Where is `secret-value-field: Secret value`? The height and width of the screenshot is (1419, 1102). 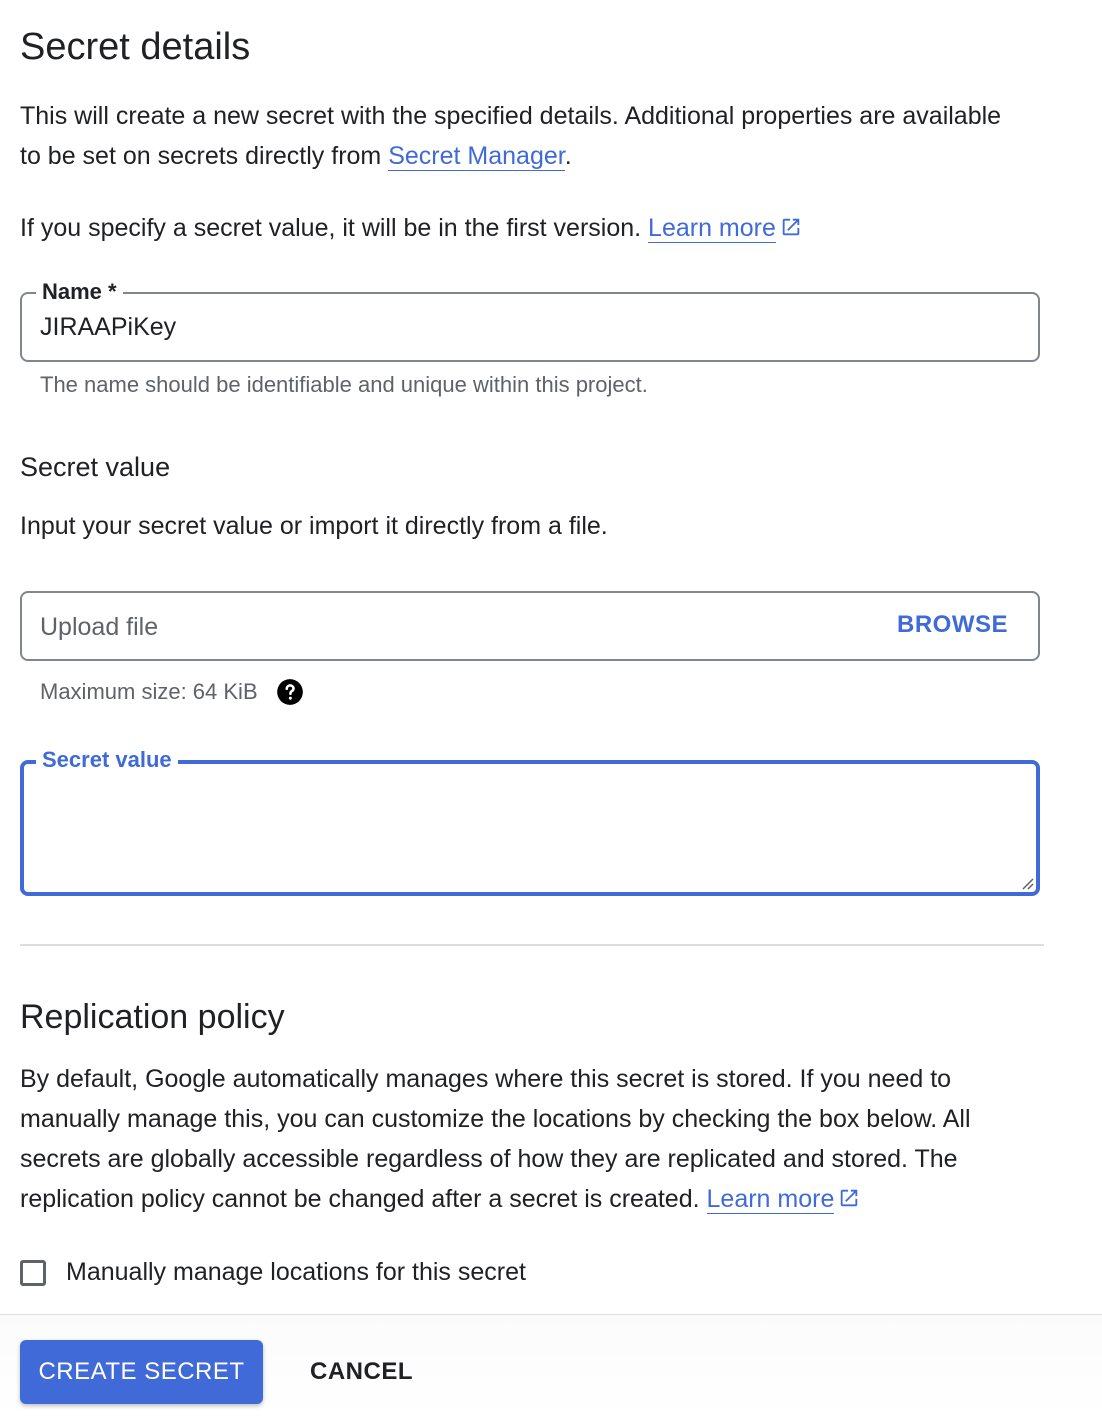 secret-value-field: Secret value is located at coordinates (530, 821).